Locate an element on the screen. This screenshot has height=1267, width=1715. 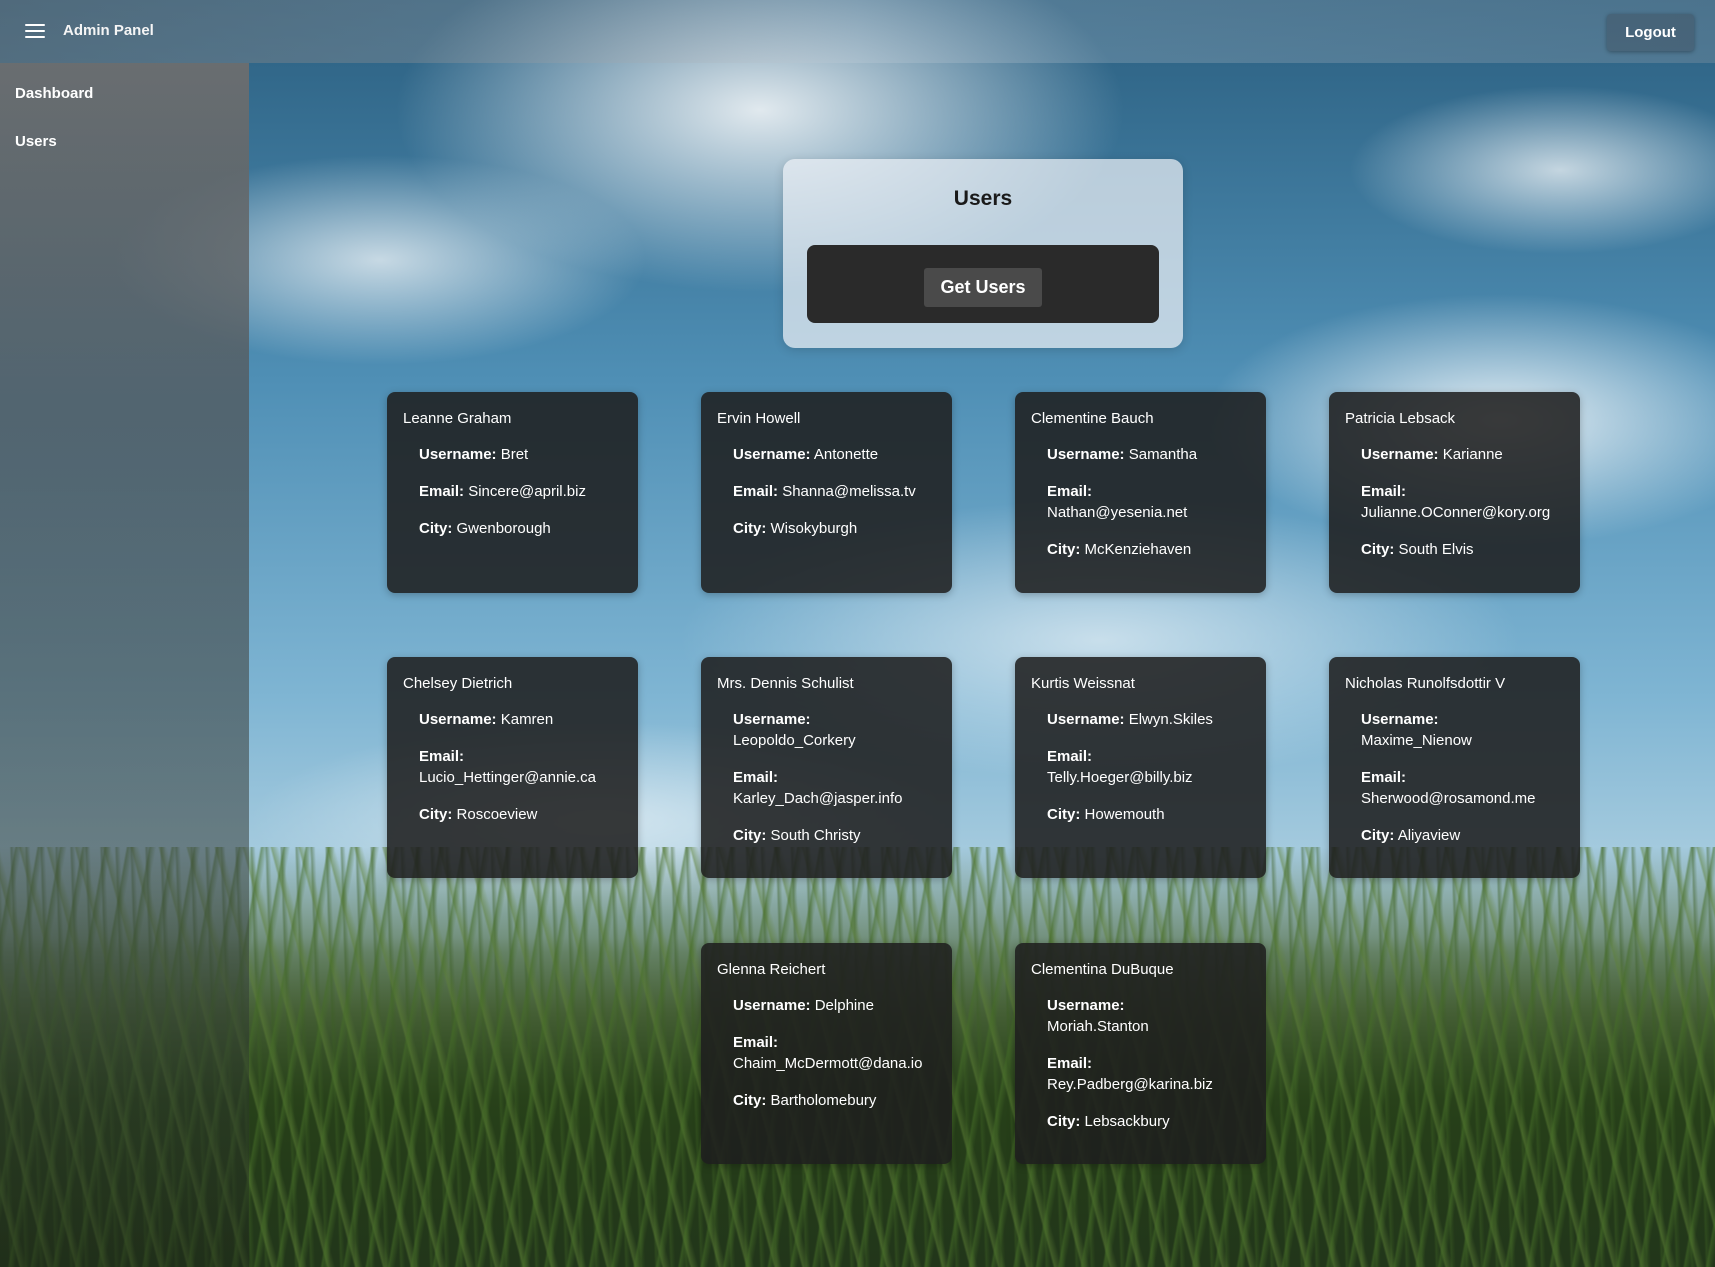
app-title: Admin Panel is located at coordinates (108, 30).